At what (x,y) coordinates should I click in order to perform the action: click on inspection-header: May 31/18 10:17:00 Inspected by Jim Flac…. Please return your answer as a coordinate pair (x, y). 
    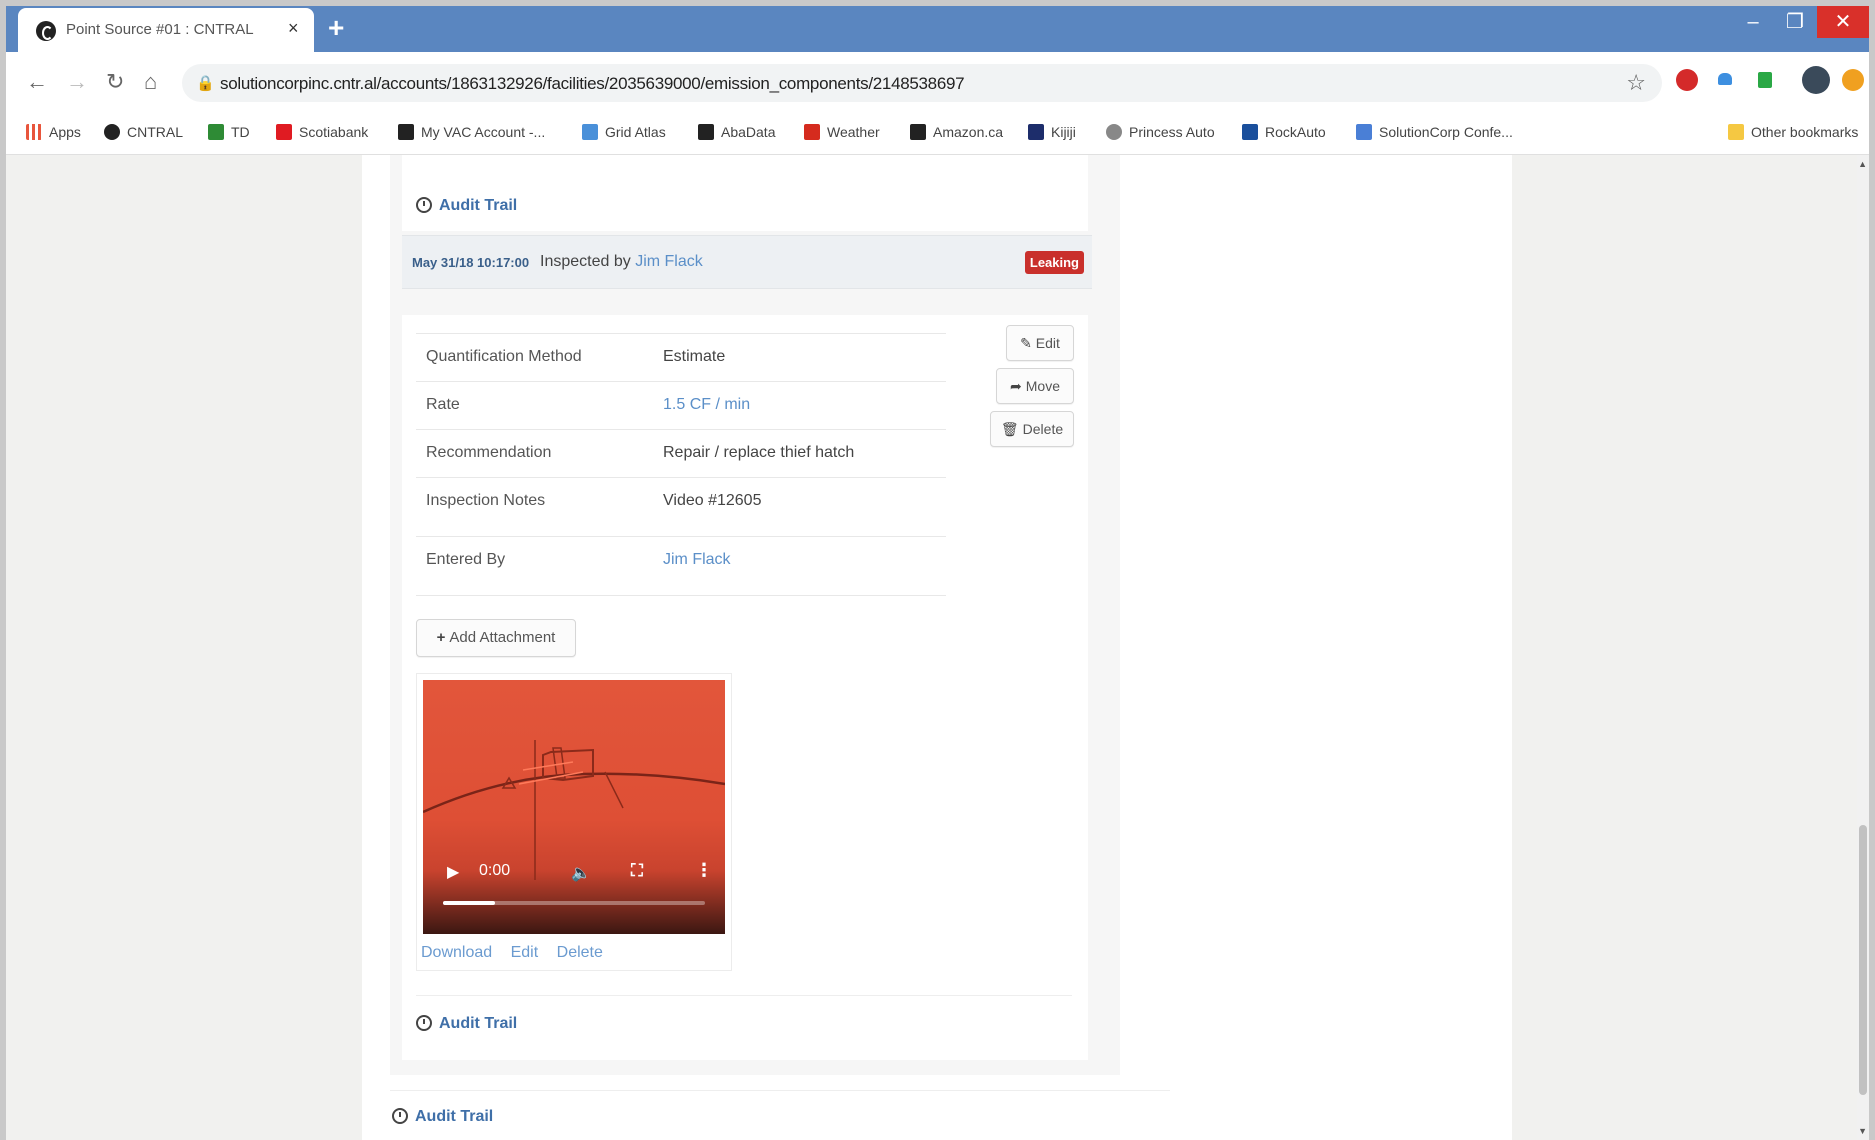
    Looking at the image, I should click on (747, 262).